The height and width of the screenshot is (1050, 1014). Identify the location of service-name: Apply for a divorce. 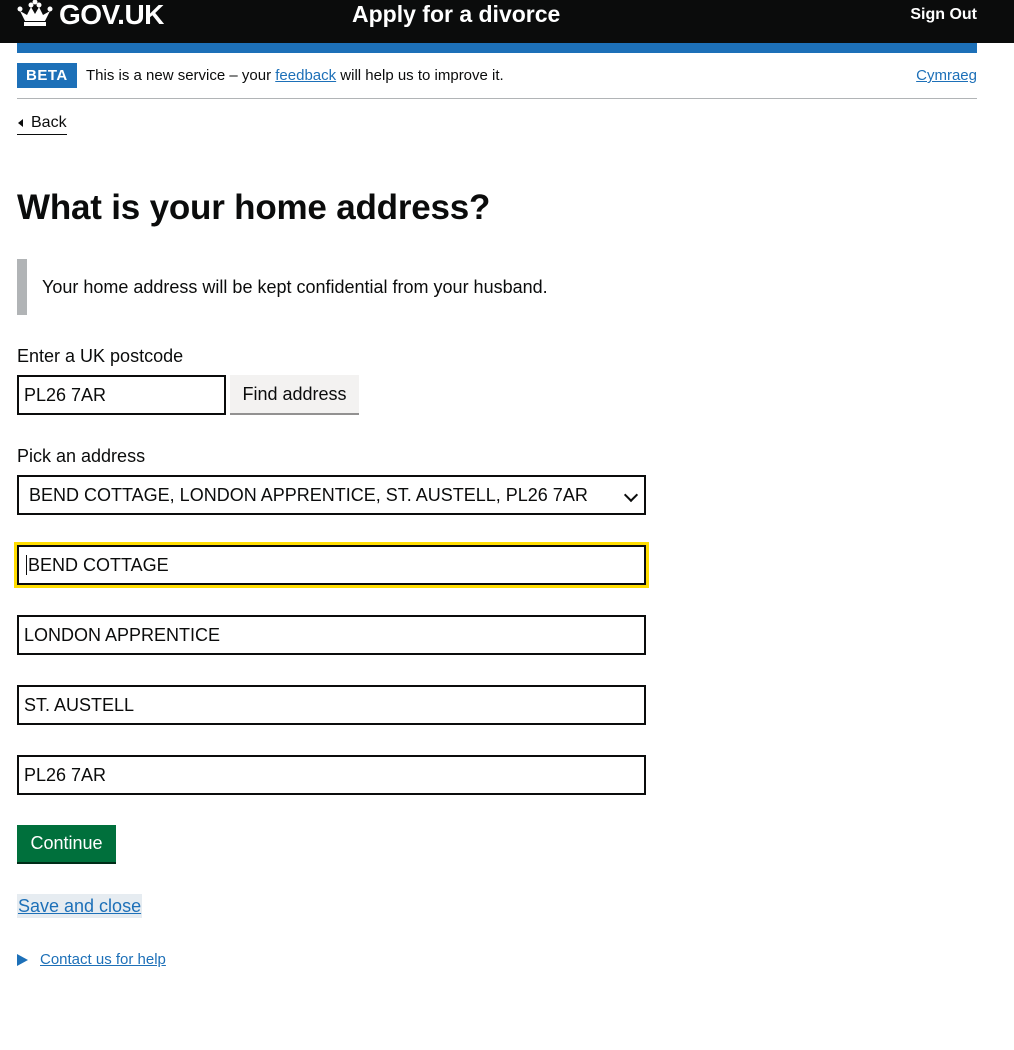
(456, 14).